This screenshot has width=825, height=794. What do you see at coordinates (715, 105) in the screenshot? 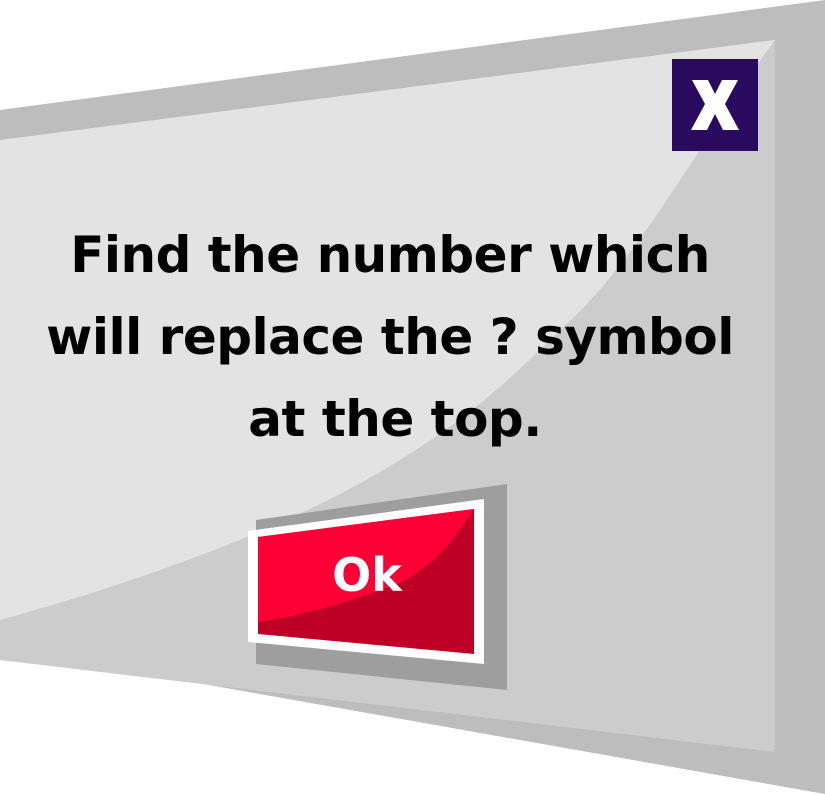
I see `close-button` at bounding box center [715, 105].